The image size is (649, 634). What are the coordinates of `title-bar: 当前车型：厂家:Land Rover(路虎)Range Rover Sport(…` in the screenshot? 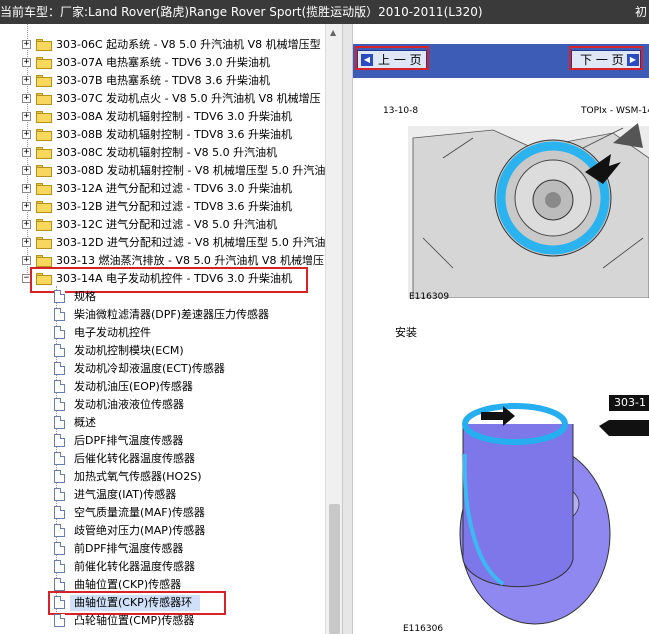 It's located at (324, 12).